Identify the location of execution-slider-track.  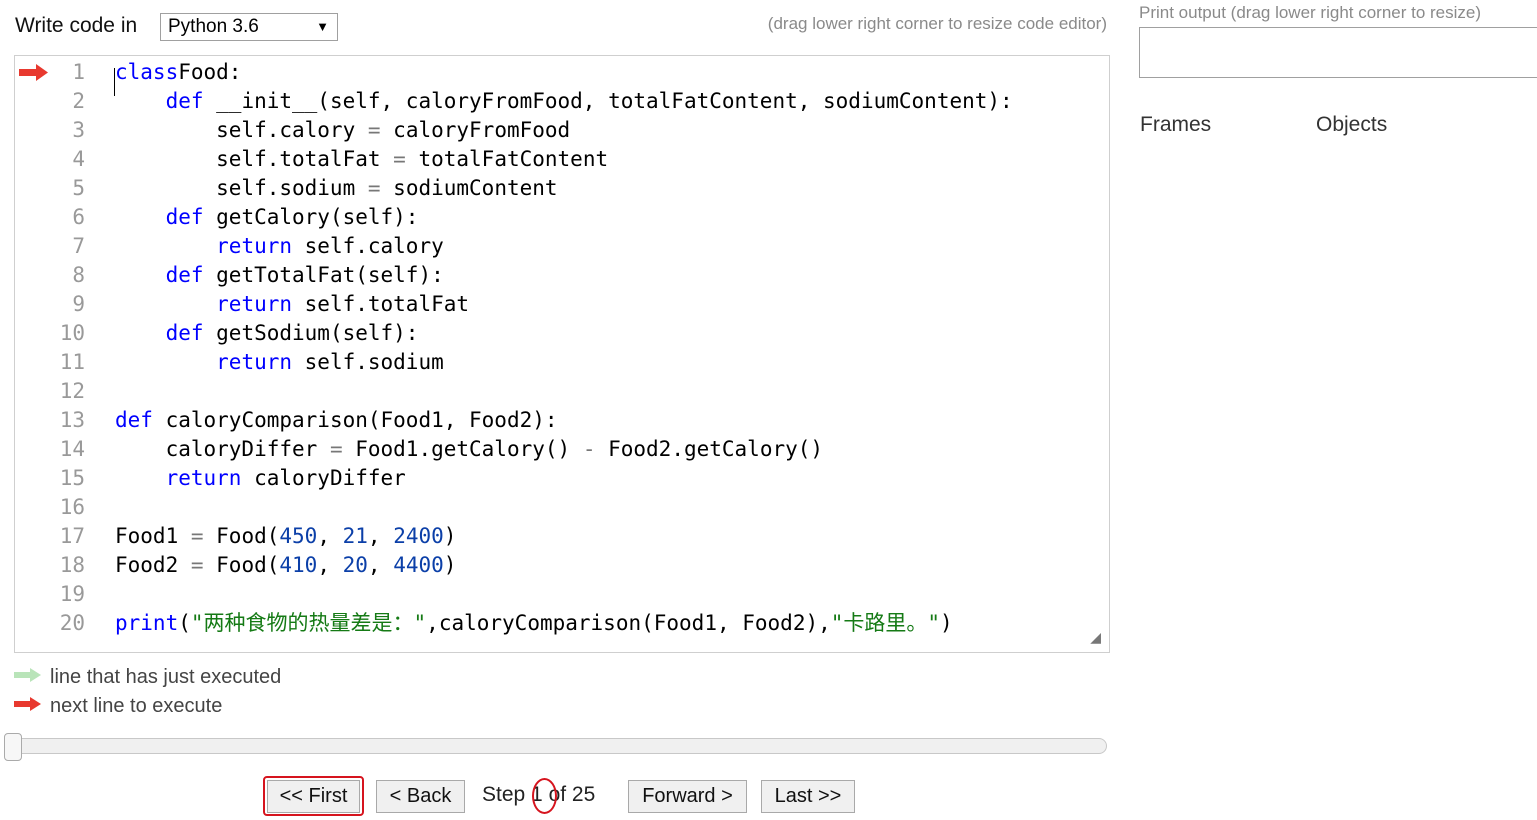
(560, 746).